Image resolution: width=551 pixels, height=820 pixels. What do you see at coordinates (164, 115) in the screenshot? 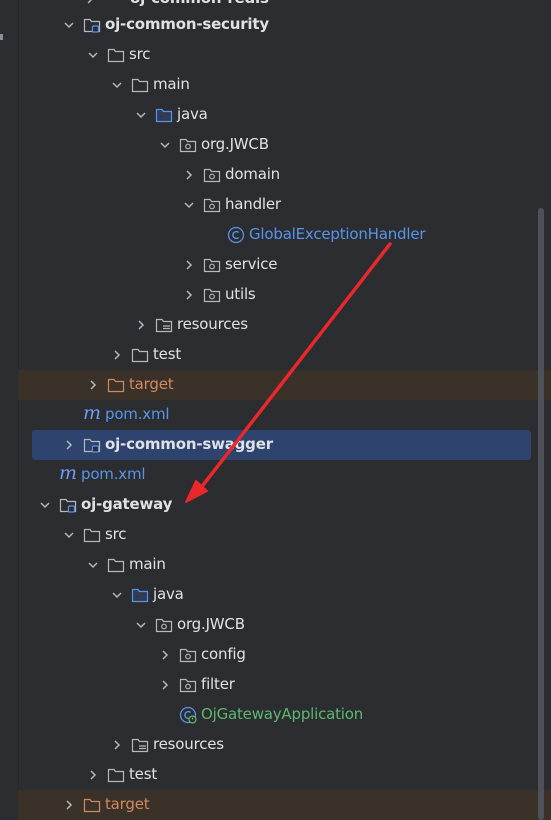
I see `source-folder-icon` at bounding box center [164, 115].